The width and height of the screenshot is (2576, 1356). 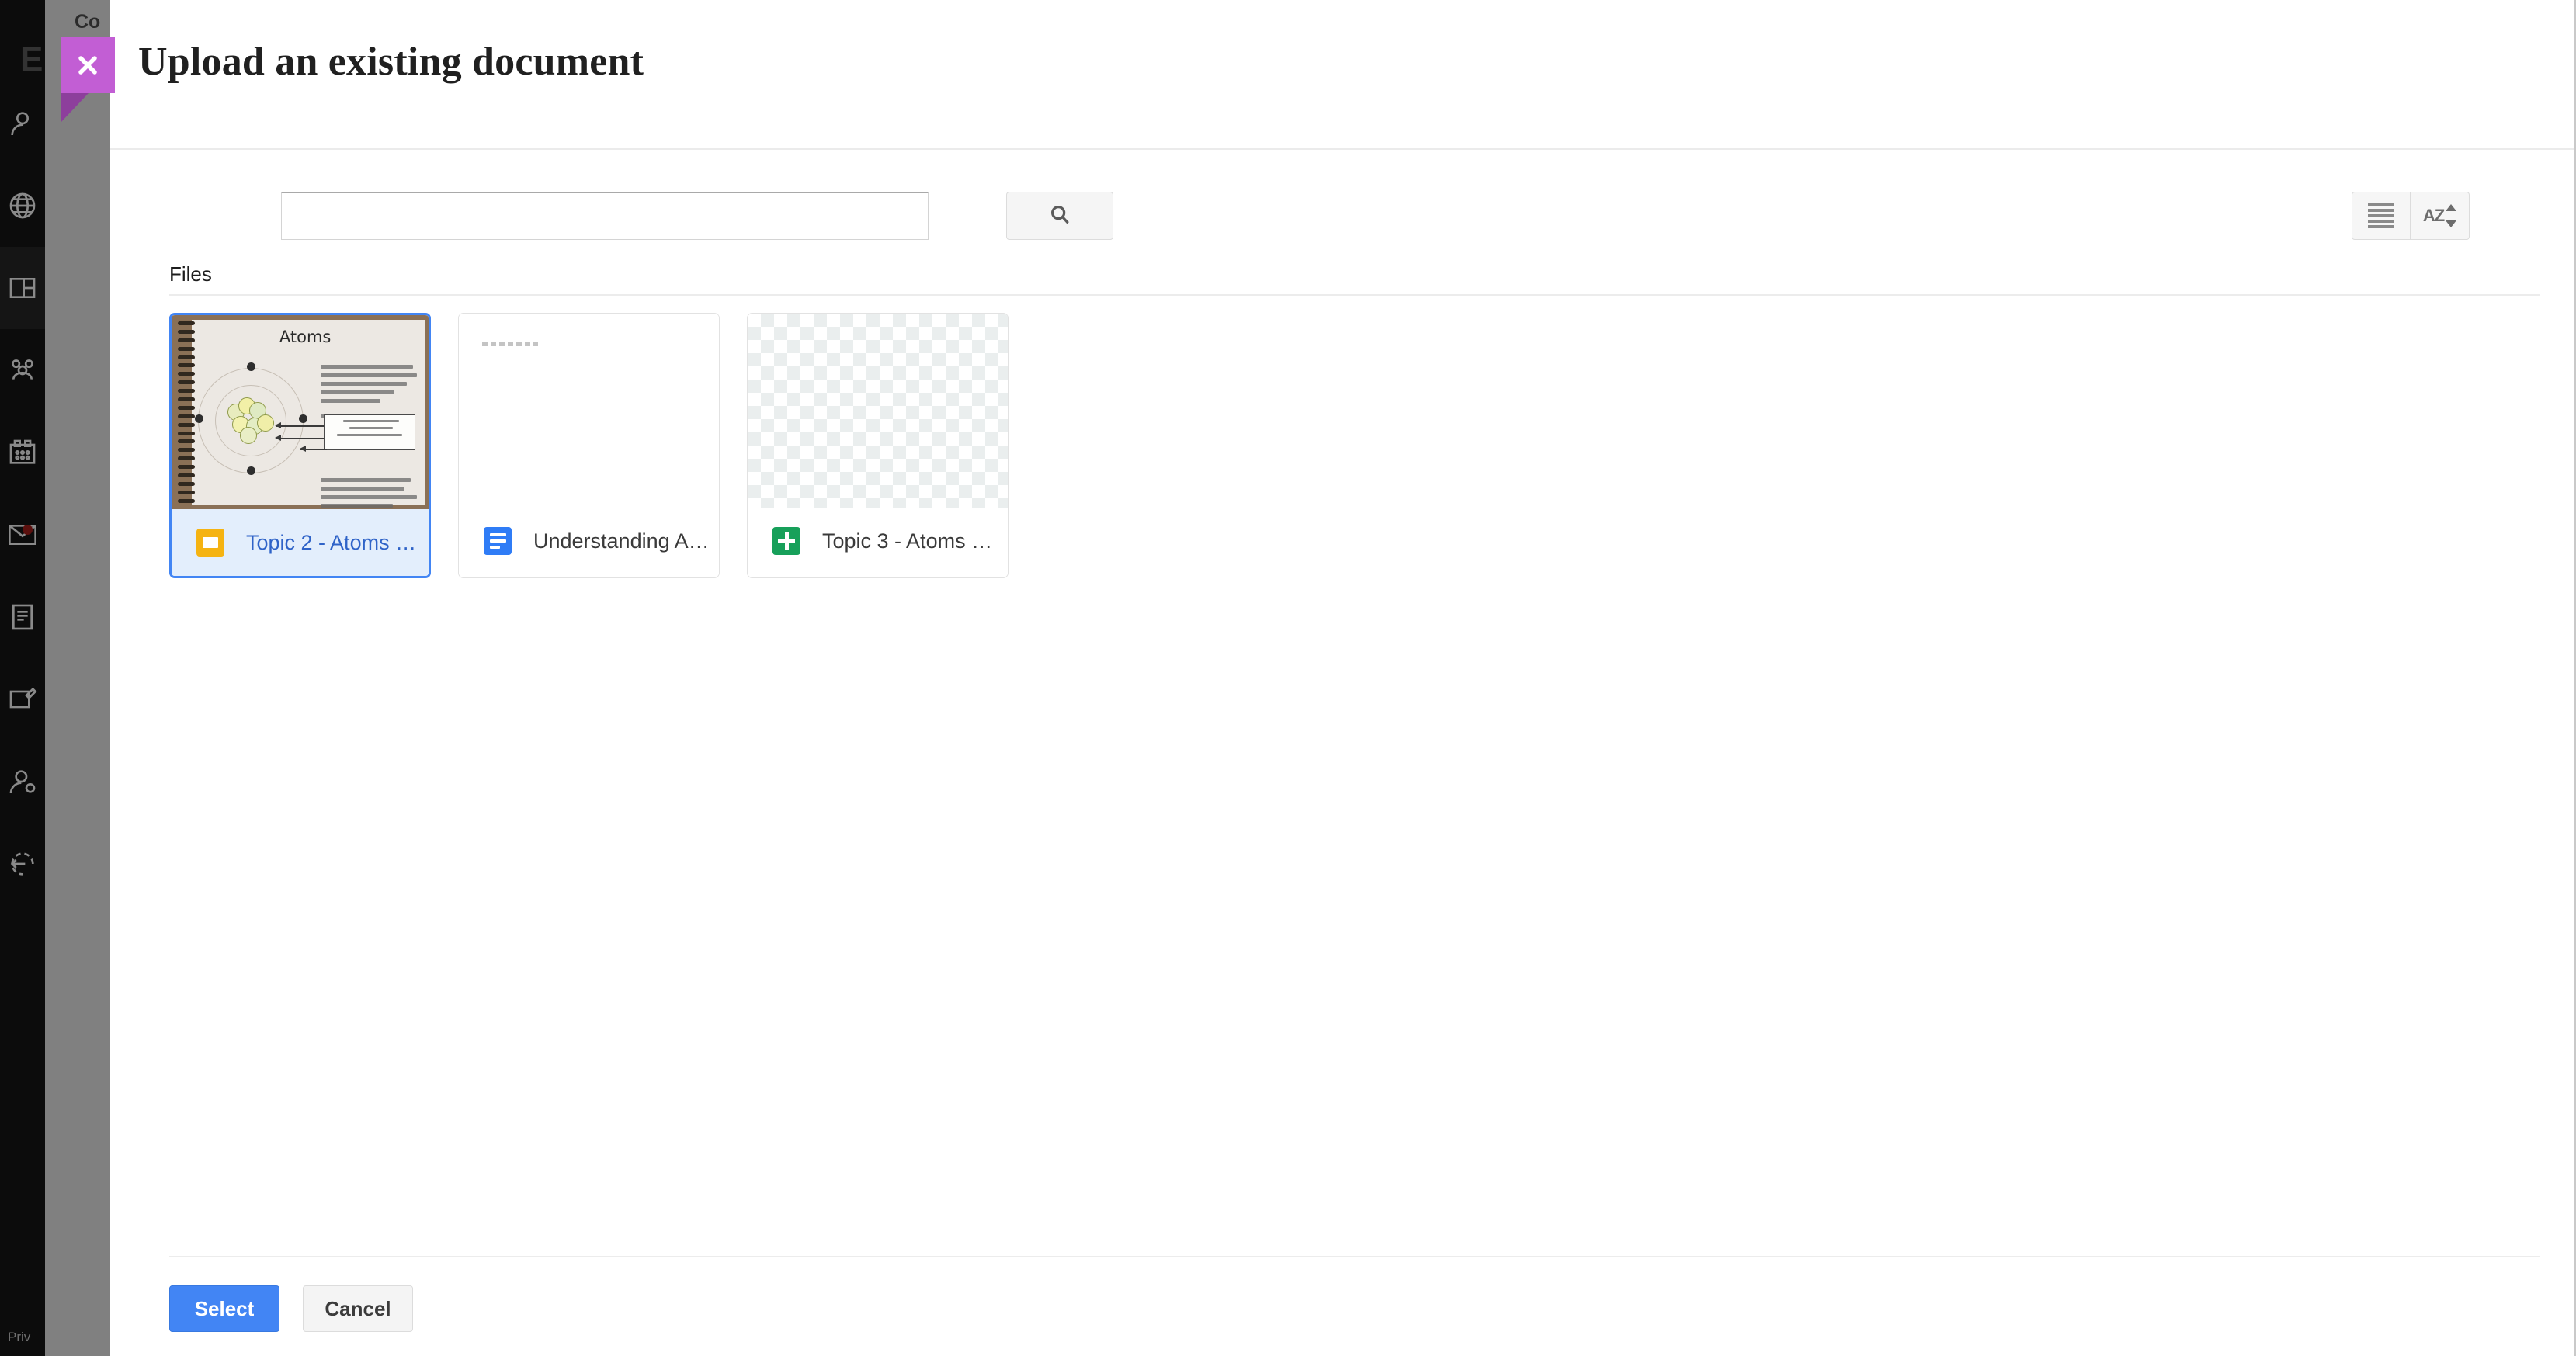 I want to click on people-icon, so click(x=22, y=370).